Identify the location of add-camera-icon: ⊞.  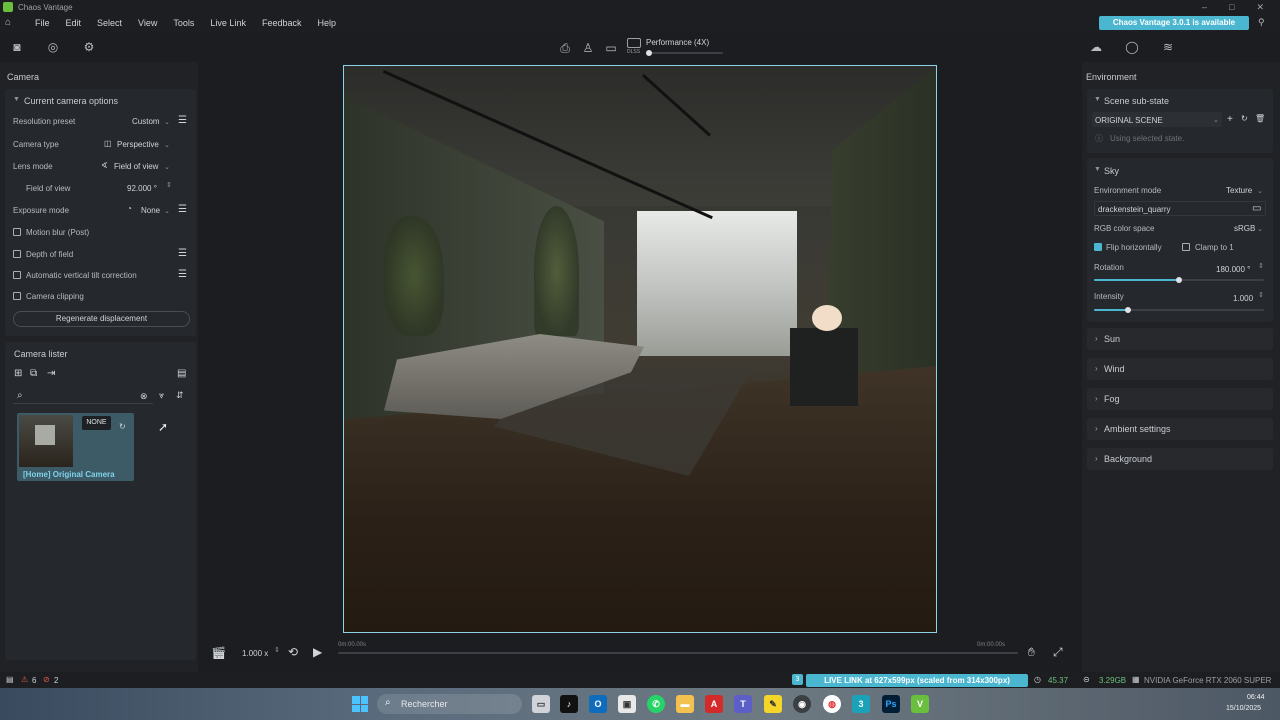
(18, 373).